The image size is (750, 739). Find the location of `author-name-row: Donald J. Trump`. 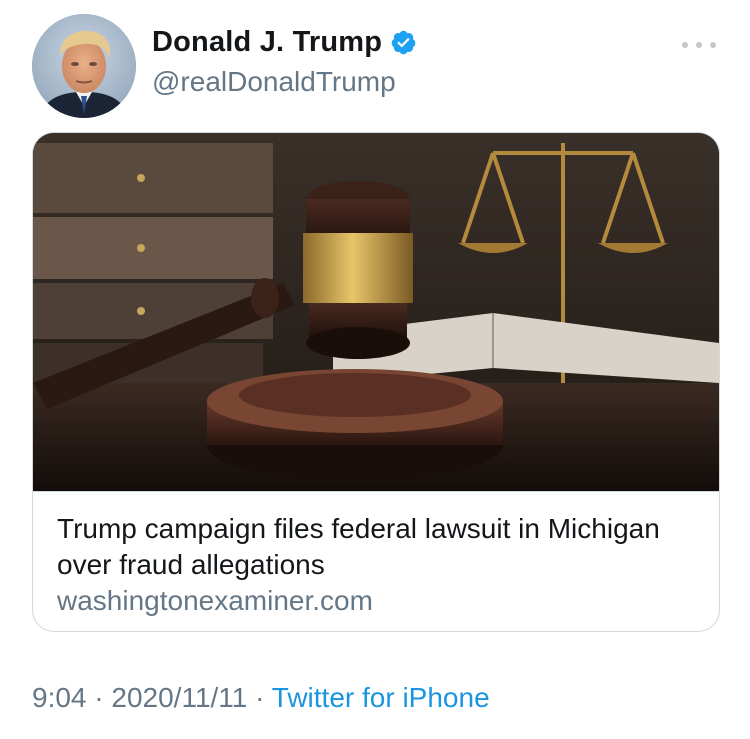

author-name-row: Donald J. Trump is located at coordinates (284, 42).